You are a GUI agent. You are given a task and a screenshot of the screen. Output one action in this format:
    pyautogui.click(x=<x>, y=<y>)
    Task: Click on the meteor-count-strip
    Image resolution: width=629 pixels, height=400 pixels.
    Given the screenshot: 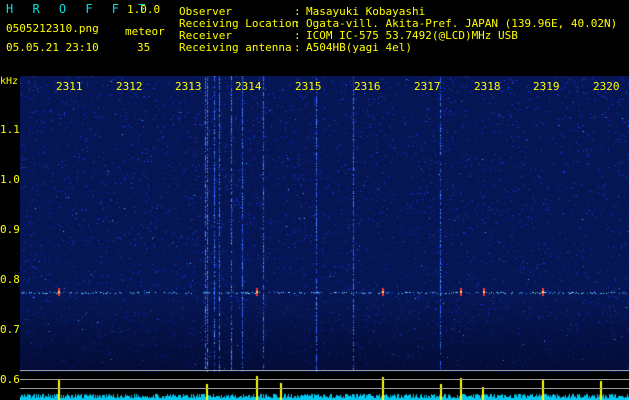 What is the action you would take?
    pyautogui.click(x=324, y=386)
    